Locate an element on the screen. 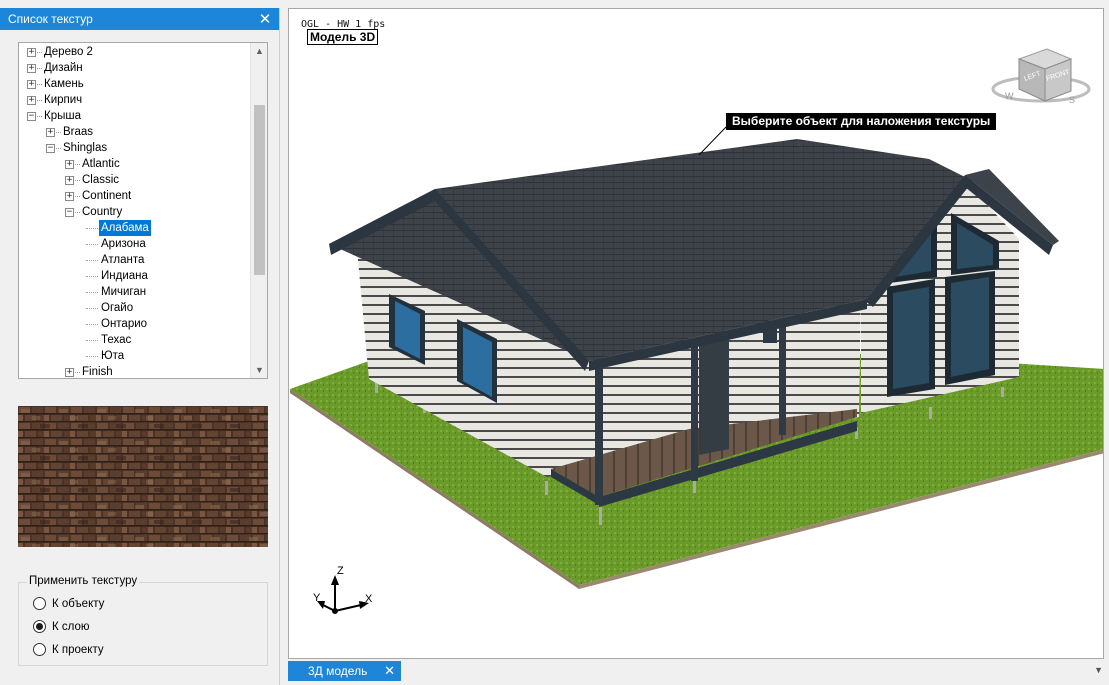  tree-item-label: Онтарио is located at coordinates (124, 324).